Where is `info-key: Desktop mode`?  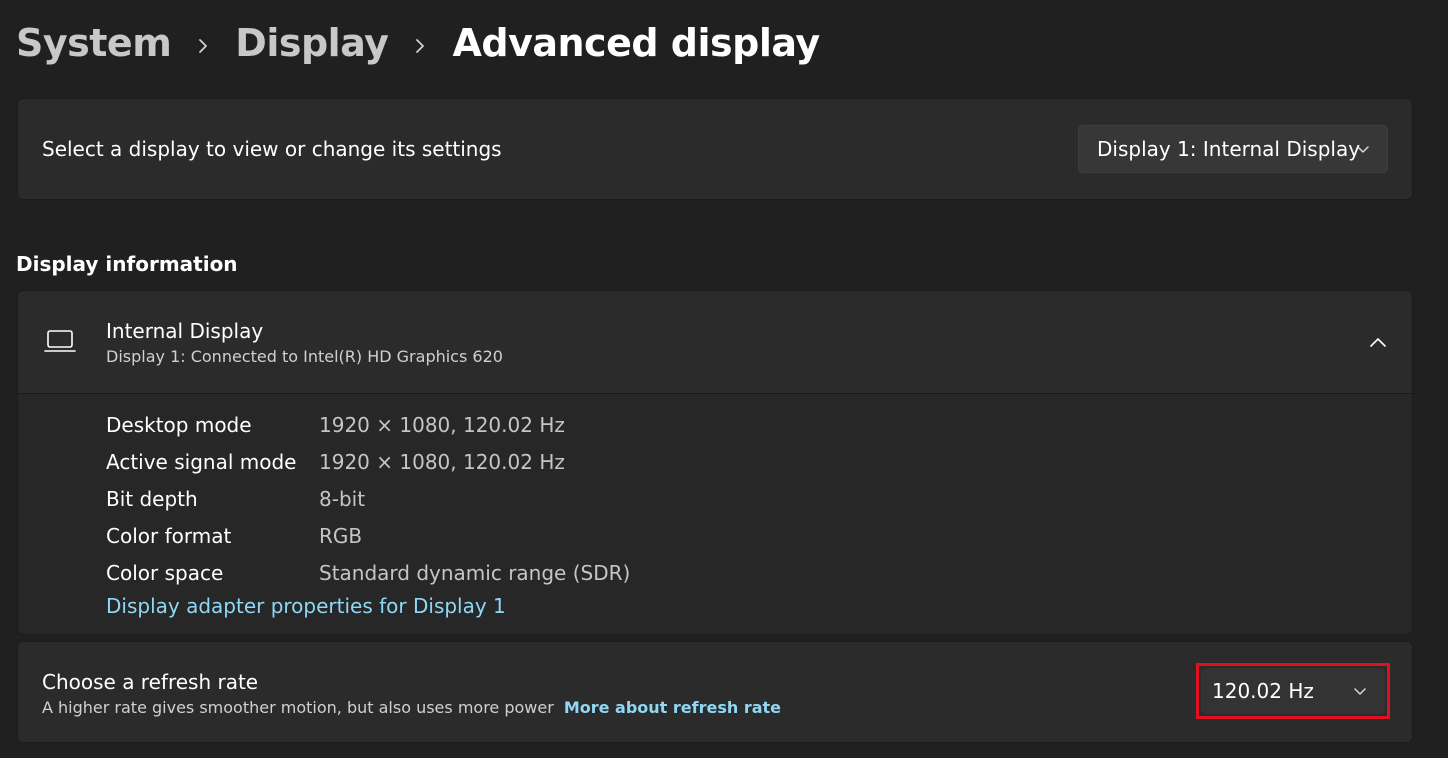
info-key: Desktop mode is located at coordinates (179, 425).